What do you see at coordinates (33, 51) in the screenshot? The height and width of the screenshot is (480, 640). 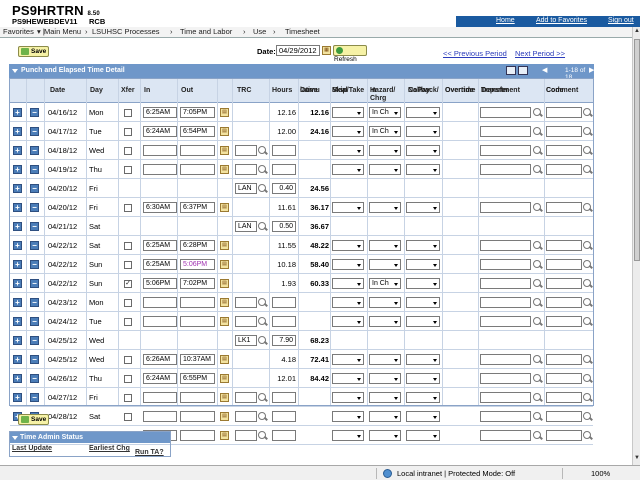 I see `save-button: Save` at bounding box center [33, 51].